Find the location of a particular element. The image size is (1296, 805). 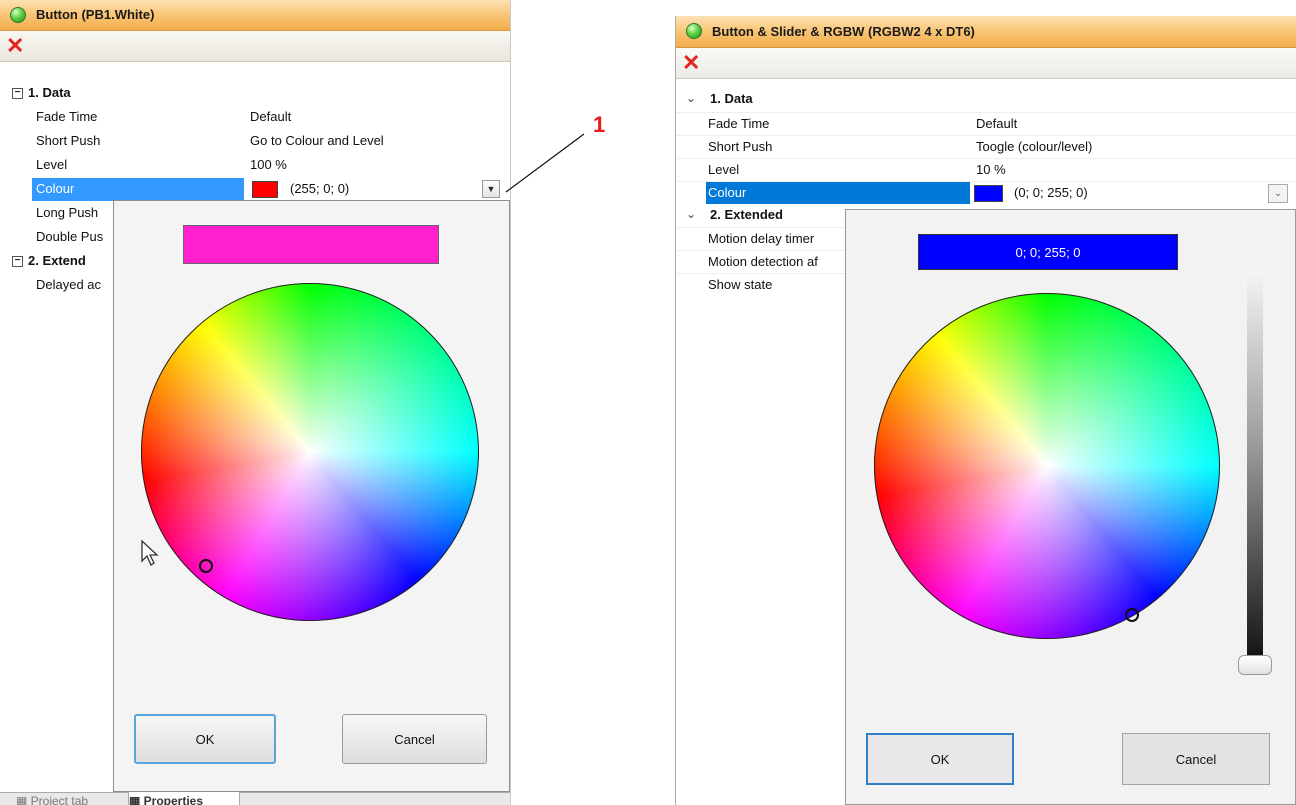

left-toolbar: ✕ is located at coordinates (255, 46).